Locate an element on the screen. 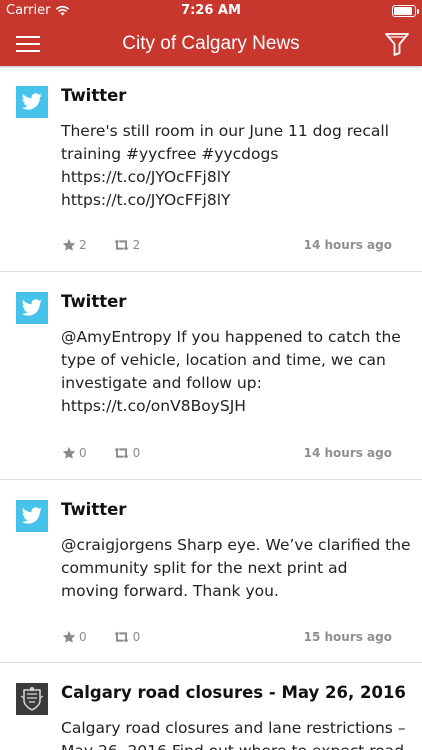 Image resolution: width=422 pixels, height=750 pixels. battery-icon is located at coordinates (405, 11).